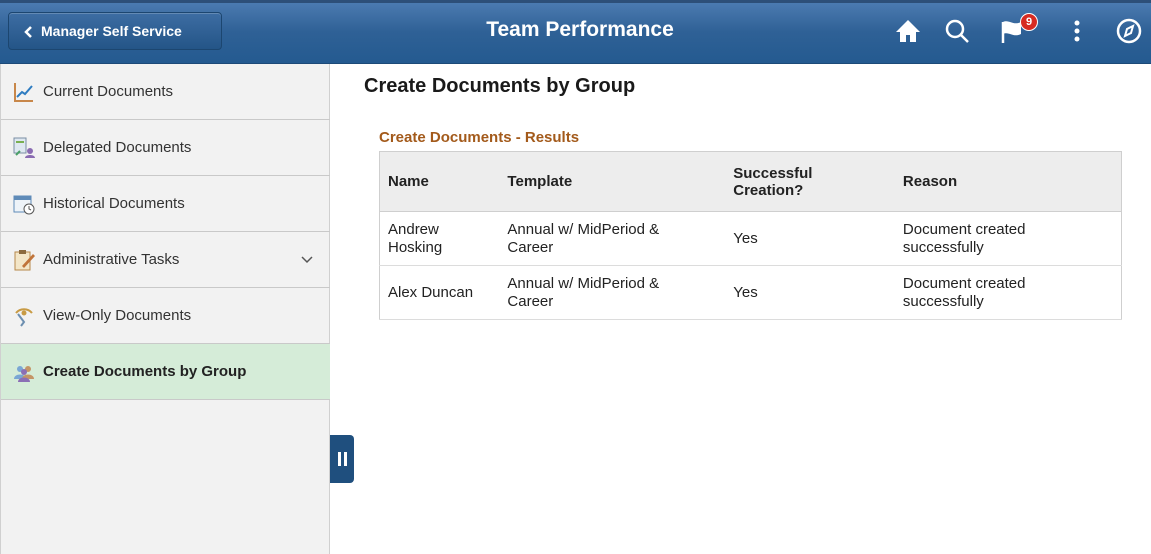  Describe the element at coordinates (415, 238) in the screenshot. I see `cell-text: Andrew Hosking` at that location.